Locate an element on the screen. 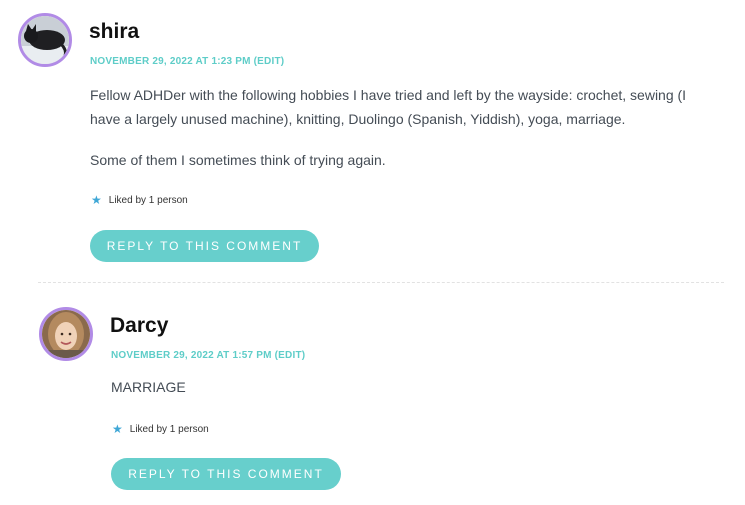 Image resolution: width=745 pixels, height=505 pixels. comment-meta: NOVEMBER 29, 2022 AT 1:23 PM (EDIT) is located at coordinates (187, 61).